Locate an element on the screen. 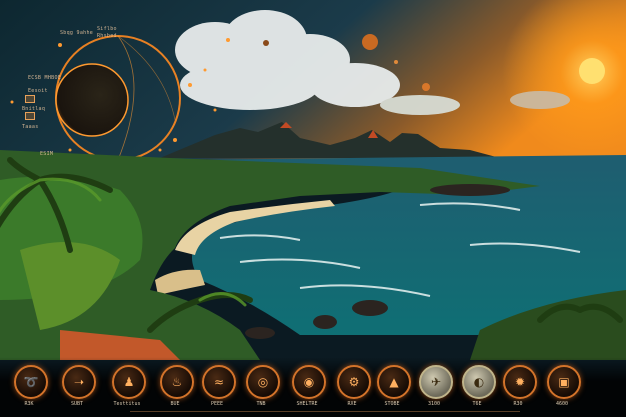 This screenshot has height=417, width=626. wave-icon: ≈ is located at coordinates (219, 382).